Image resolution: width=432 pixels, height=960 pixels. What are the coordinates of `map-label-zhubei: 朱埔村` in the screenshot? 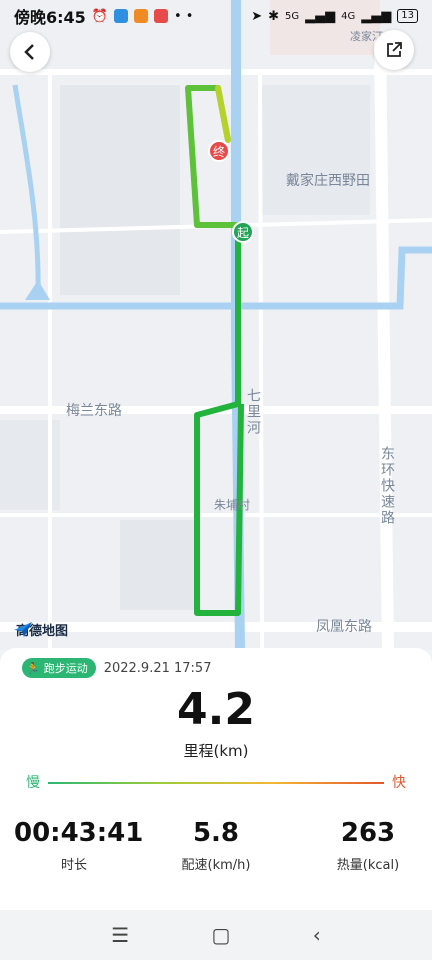 It's located at (232, 505).